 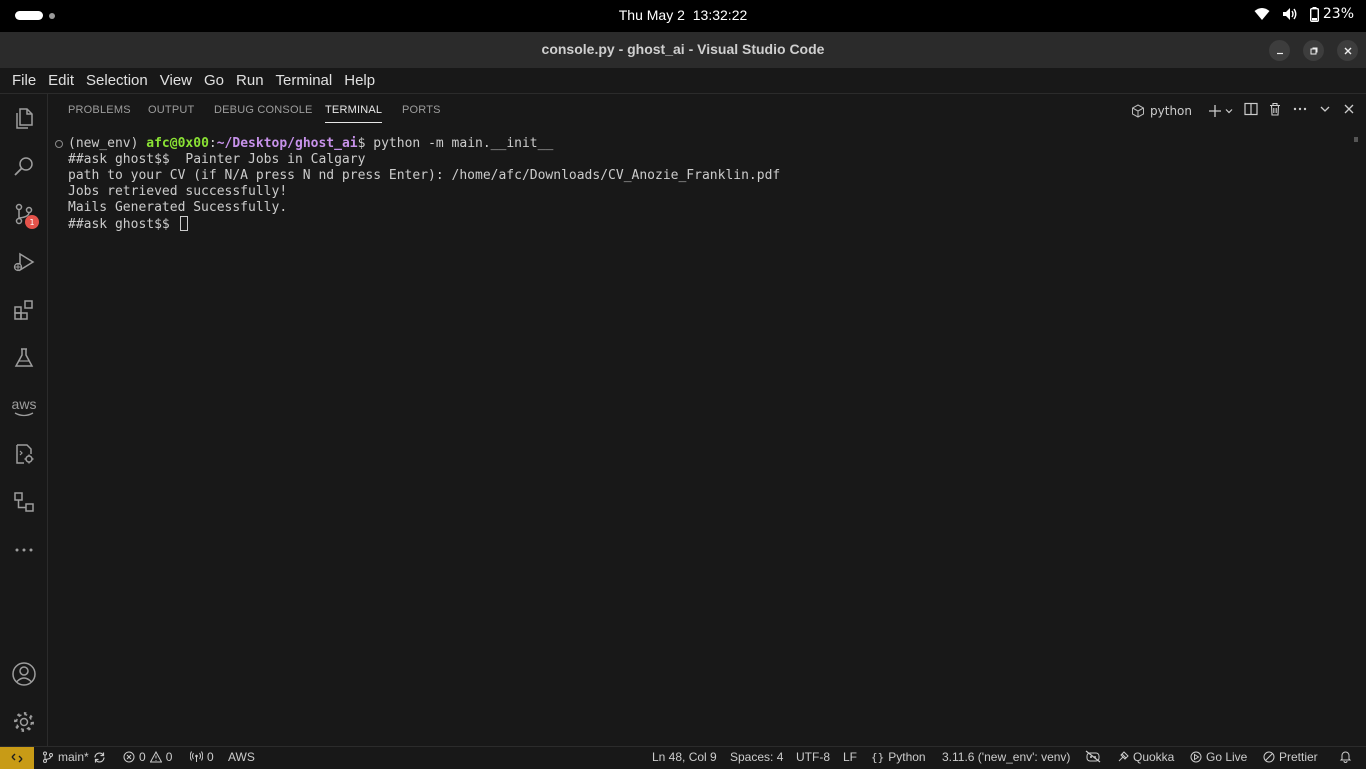 I want to click on tab-debug-console: DEBUG CONSOLE, so click(x=263, y=110).